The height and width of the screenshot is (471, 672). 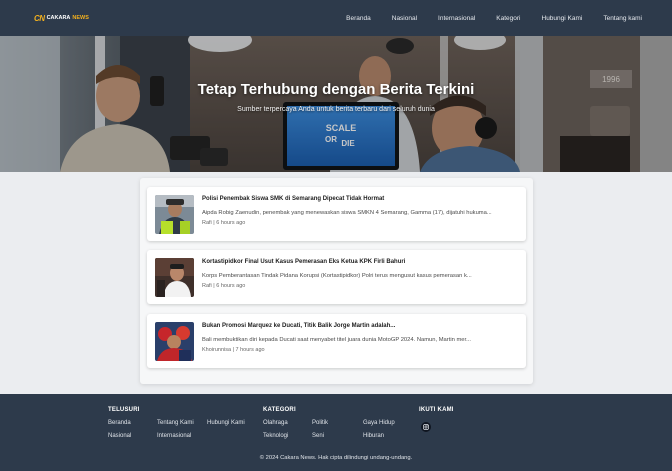 I want to click on footer-heading-ikuti-kami: IKUTI KAMI, so click(x=436, y=410).